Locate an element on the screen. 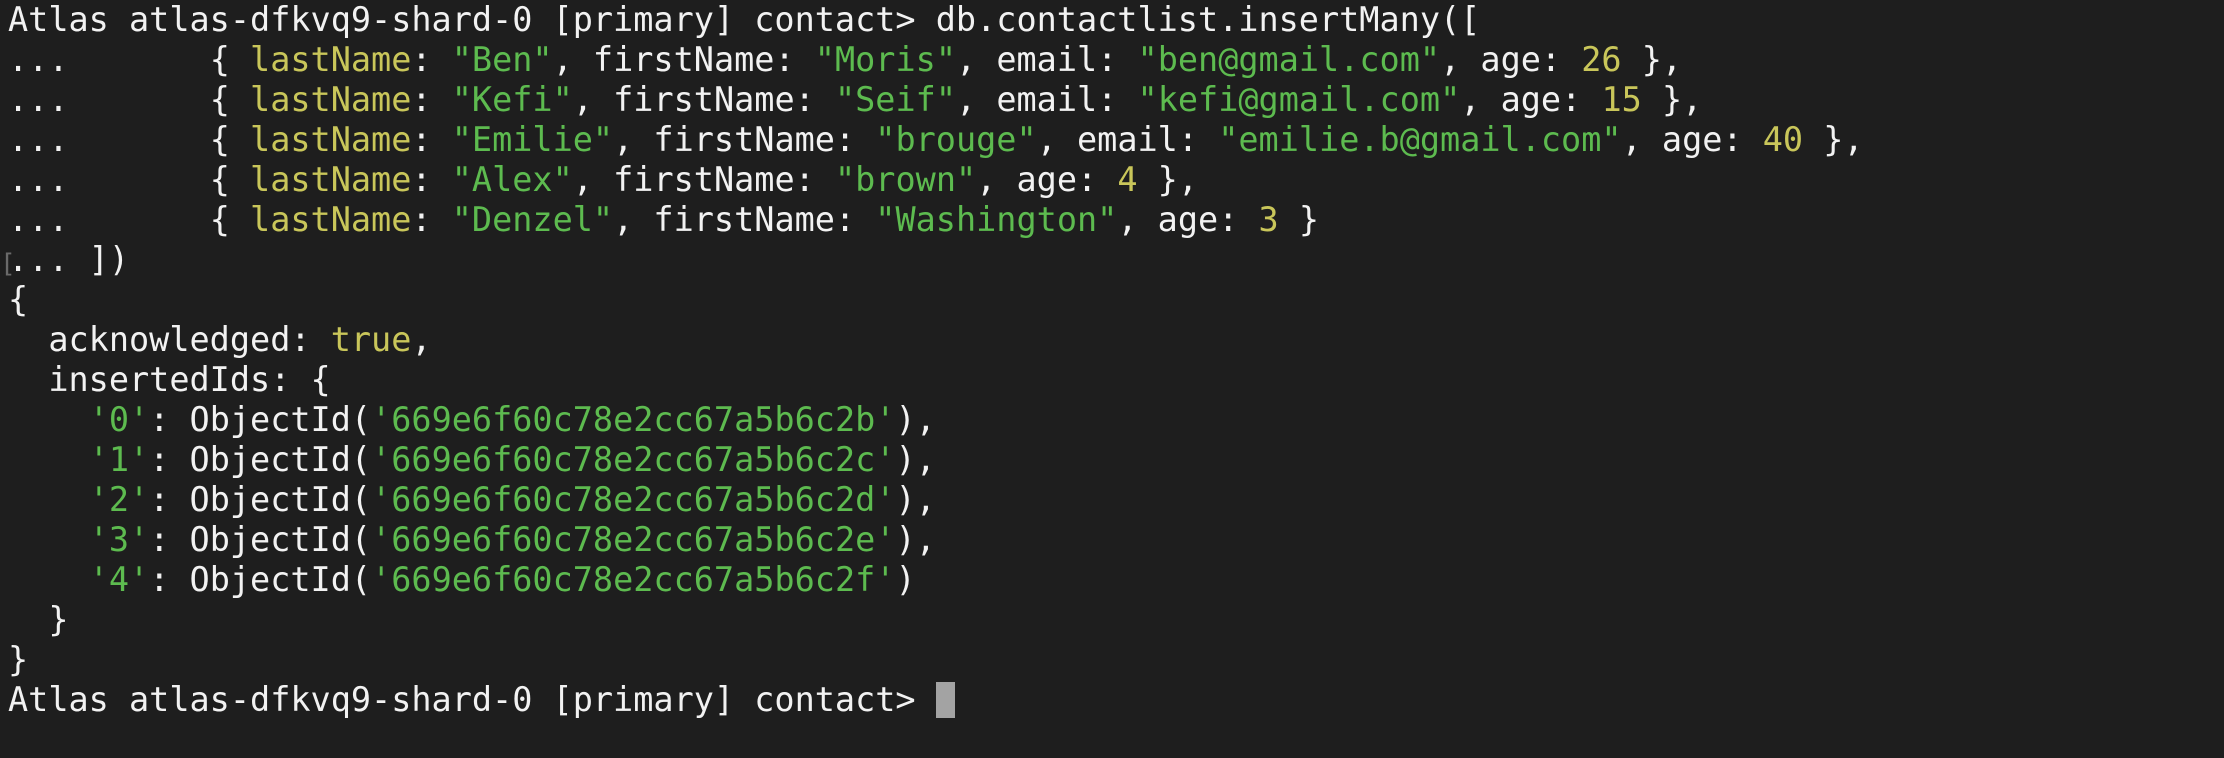 The width and height of the screenshot is (2224, 758). string-value: "Ben" is located at coordinates (502, 59).